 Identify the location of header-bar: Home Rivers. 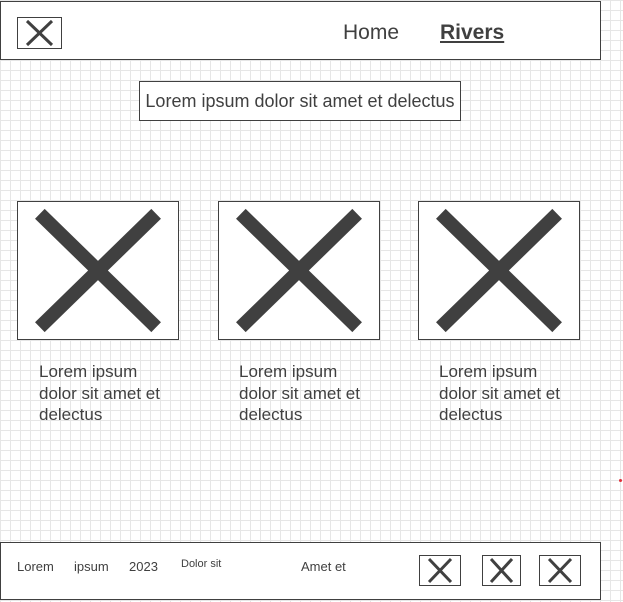
(300, 30).